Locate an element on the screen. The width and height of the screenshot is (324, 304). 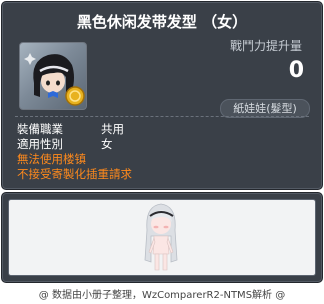
properties-list: 裝備職業 共用 適用性別 女 無法使用楼镇 不接受寄製化插重請求 is located at coordinates (74, 152).